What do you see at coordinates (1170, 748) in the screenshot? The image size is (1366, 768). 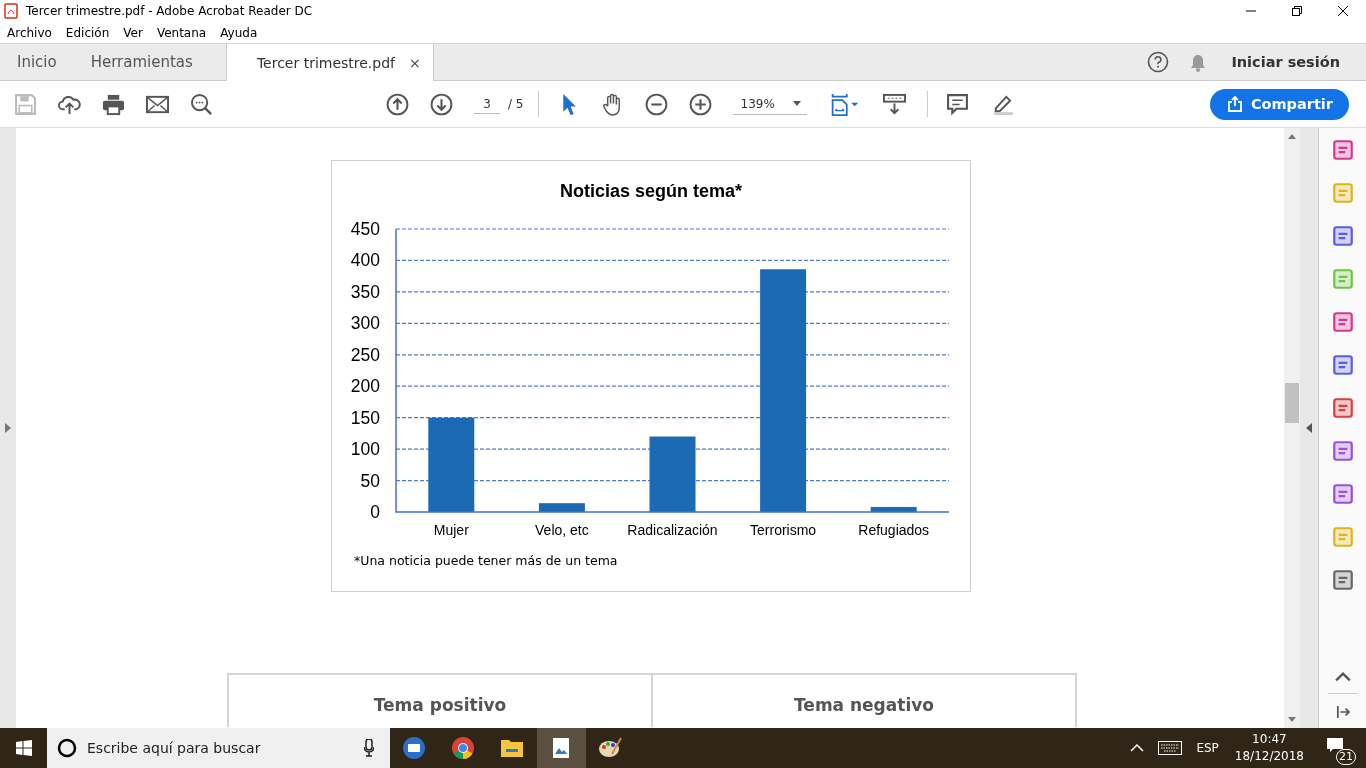 I see `keyboard-icon` at bounding box center [1170, 748].